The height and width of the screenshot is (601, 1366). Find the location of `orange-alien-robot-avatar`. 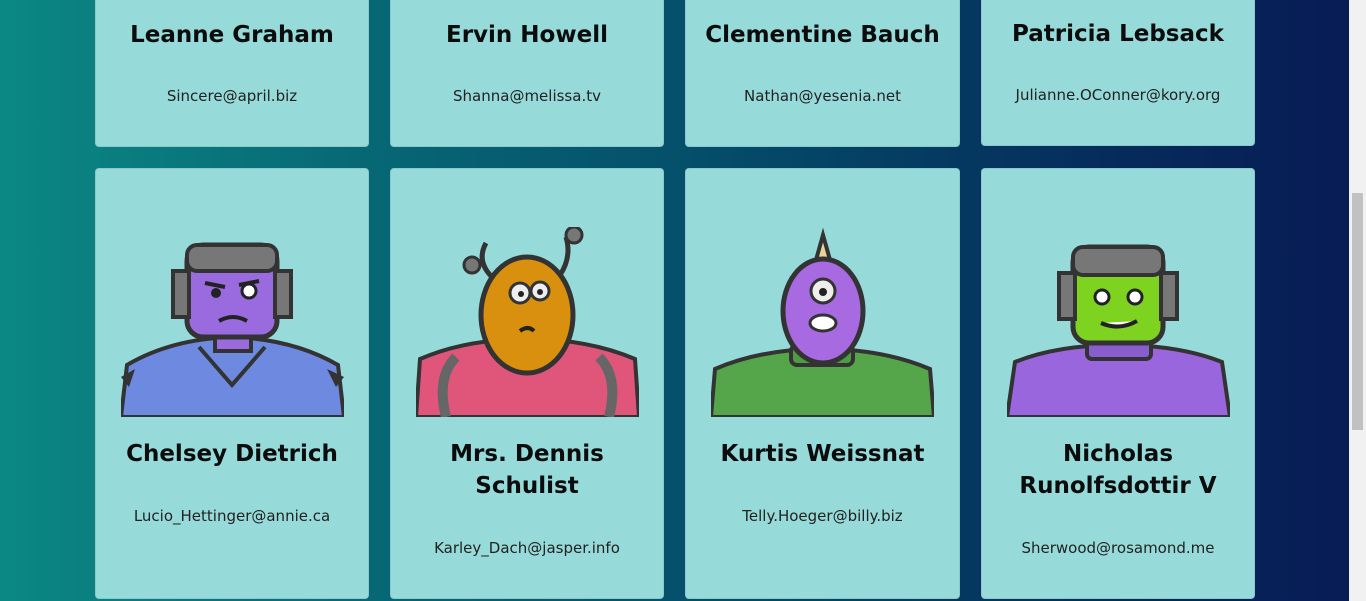

orange-alien-robot-avatar is located at coordinates (527, 322).